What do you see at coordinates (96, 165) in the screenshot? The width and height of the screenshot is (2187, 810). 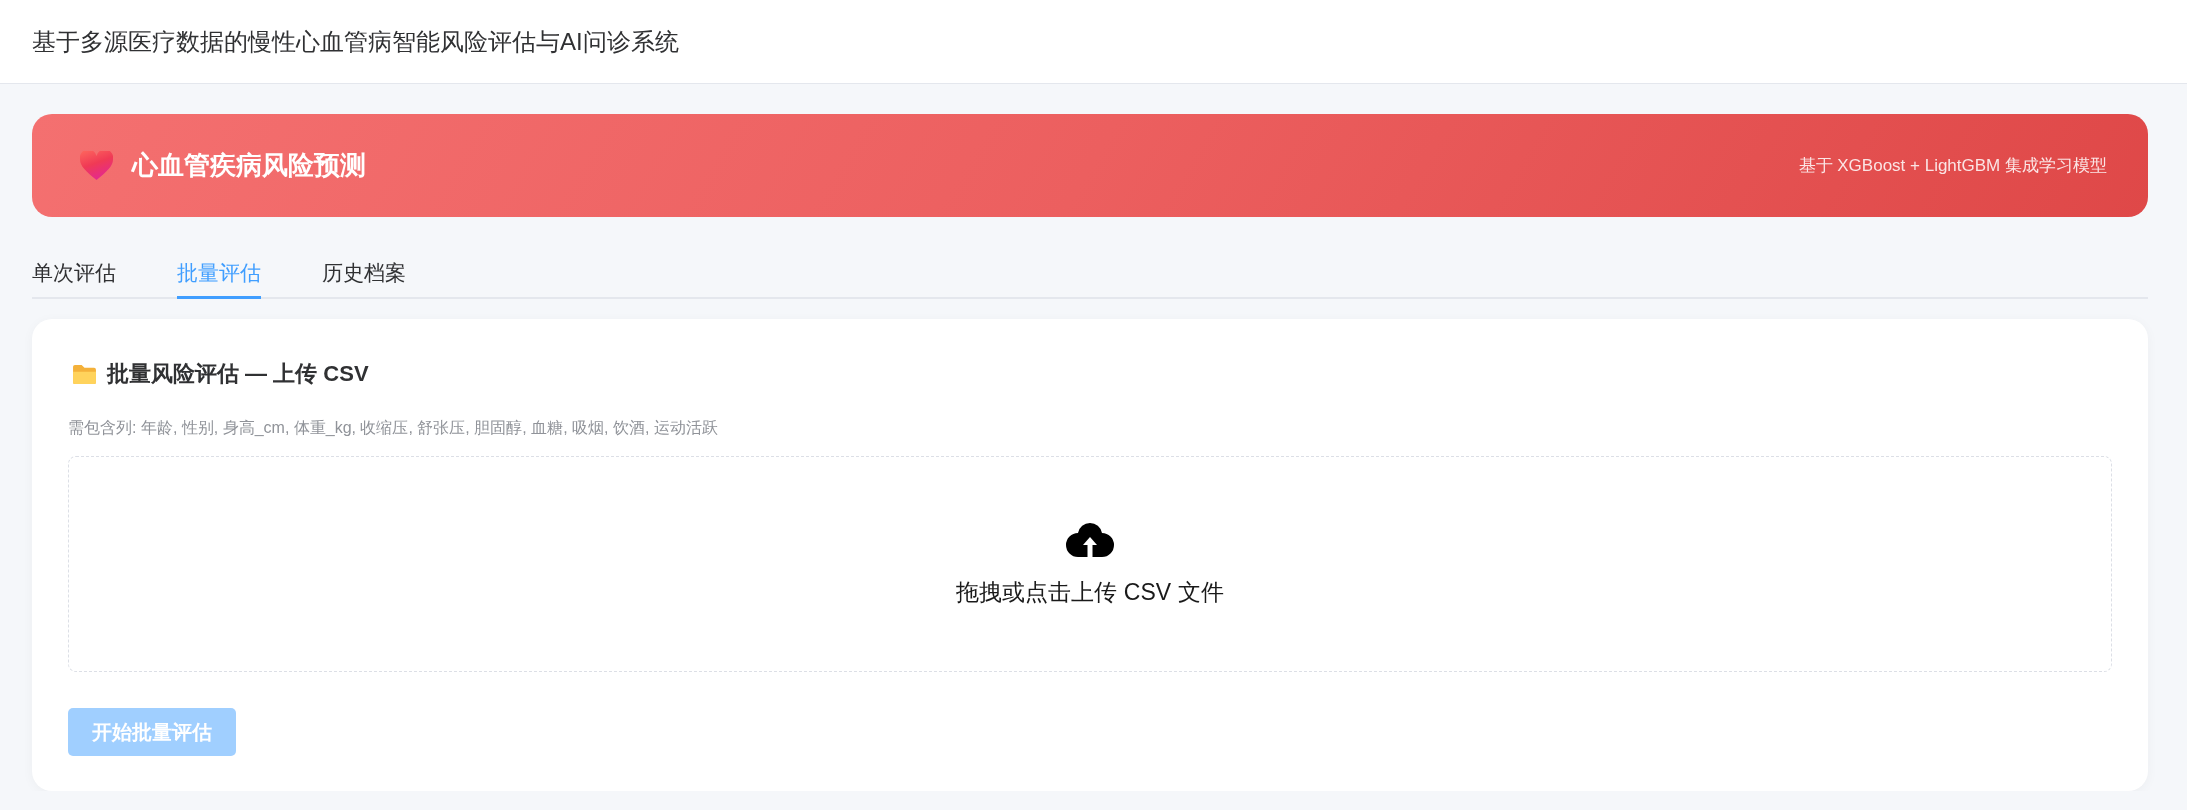 I see `heart-icon` at bounding box center [96, 165].